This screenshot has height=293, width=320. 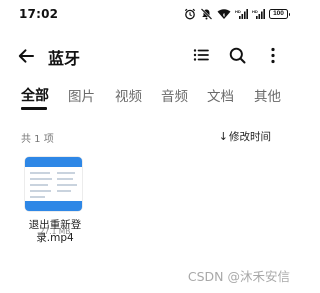 I want to click on tab-videos: 视频, so click(x=128, y=95).